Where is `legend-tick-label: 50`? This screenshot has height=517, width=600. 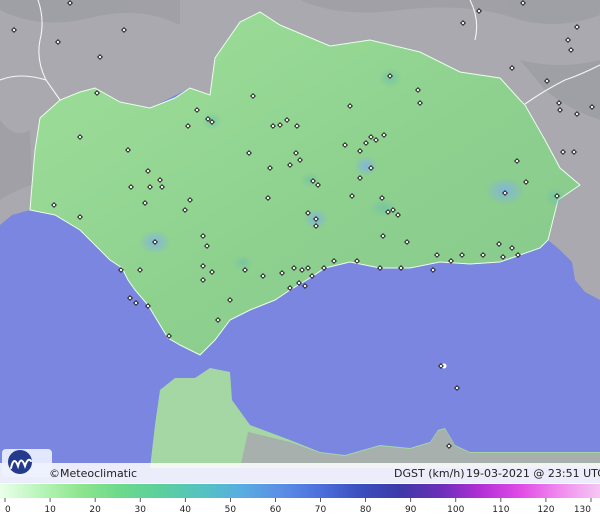 legend-tick-label: 50 is located at coordinates (231, 510).